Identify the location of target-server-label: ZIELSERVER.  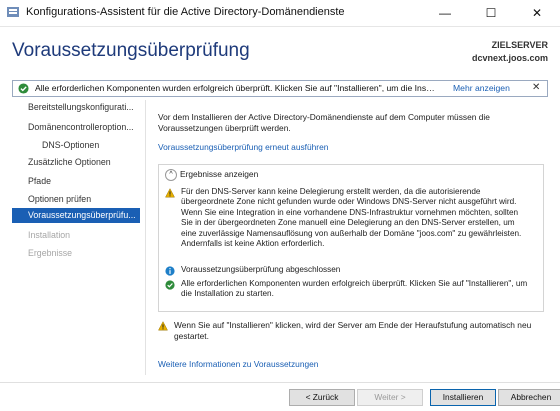
(519, 45).